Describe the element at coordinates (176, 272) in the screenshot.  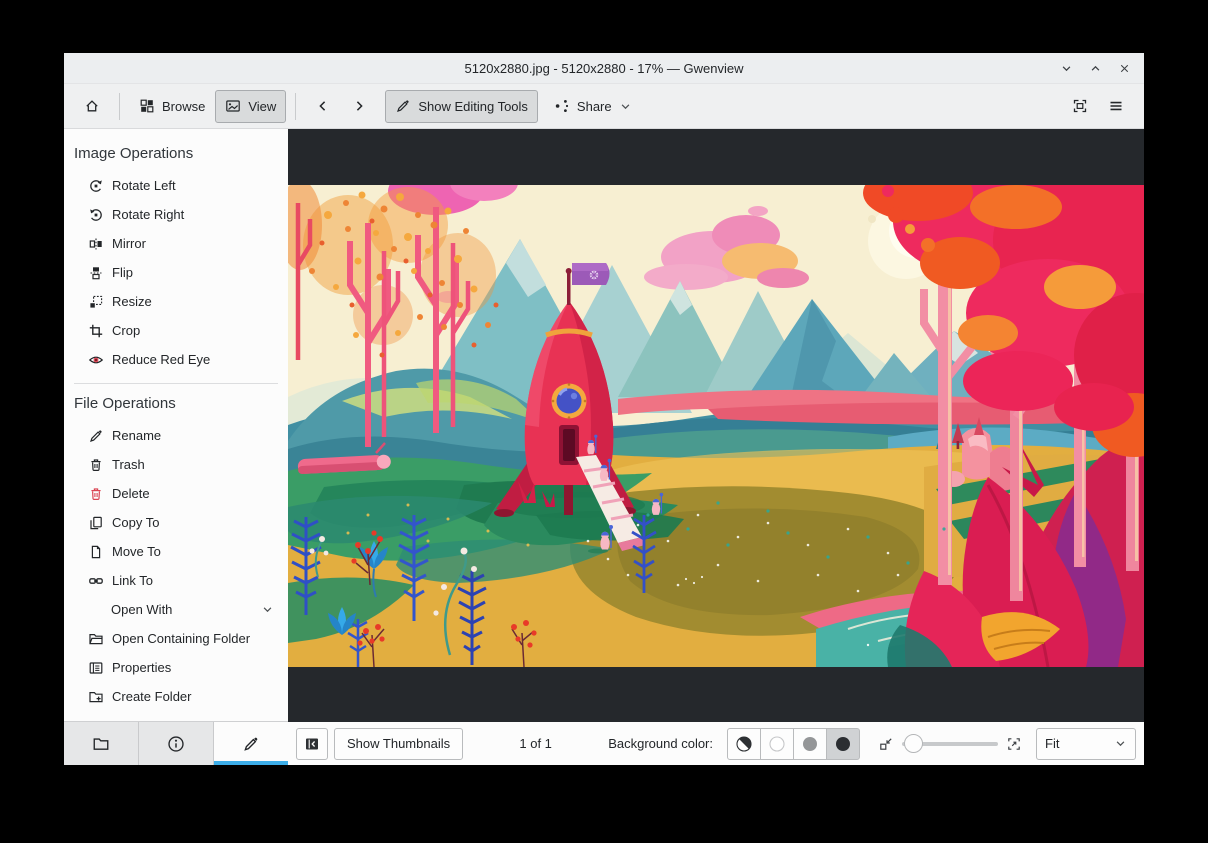
I see `sidebar-item-flip: Flip` at that location.